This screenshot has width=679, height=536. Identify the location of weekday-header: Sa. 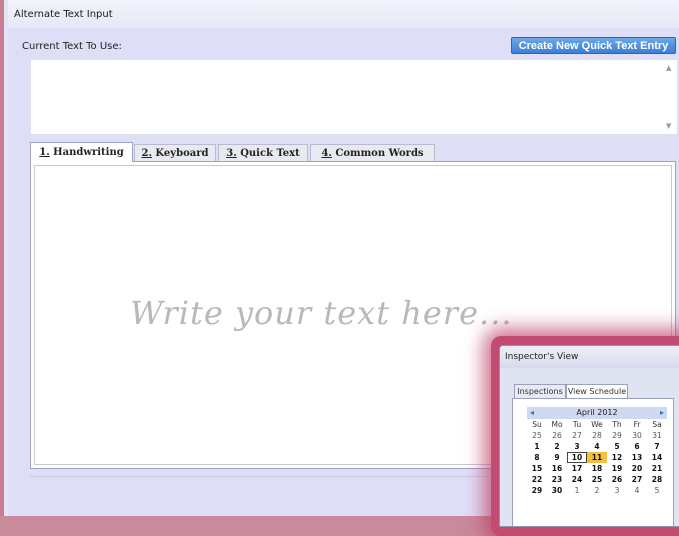
(657, 424).